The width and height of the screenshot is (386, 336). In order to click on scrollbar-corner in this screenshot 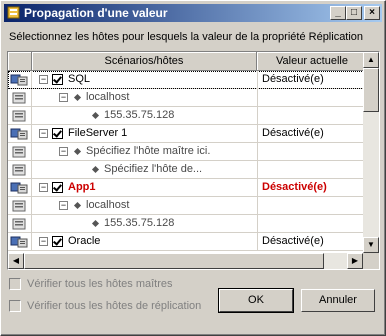, I will do `click(371, 261)`.